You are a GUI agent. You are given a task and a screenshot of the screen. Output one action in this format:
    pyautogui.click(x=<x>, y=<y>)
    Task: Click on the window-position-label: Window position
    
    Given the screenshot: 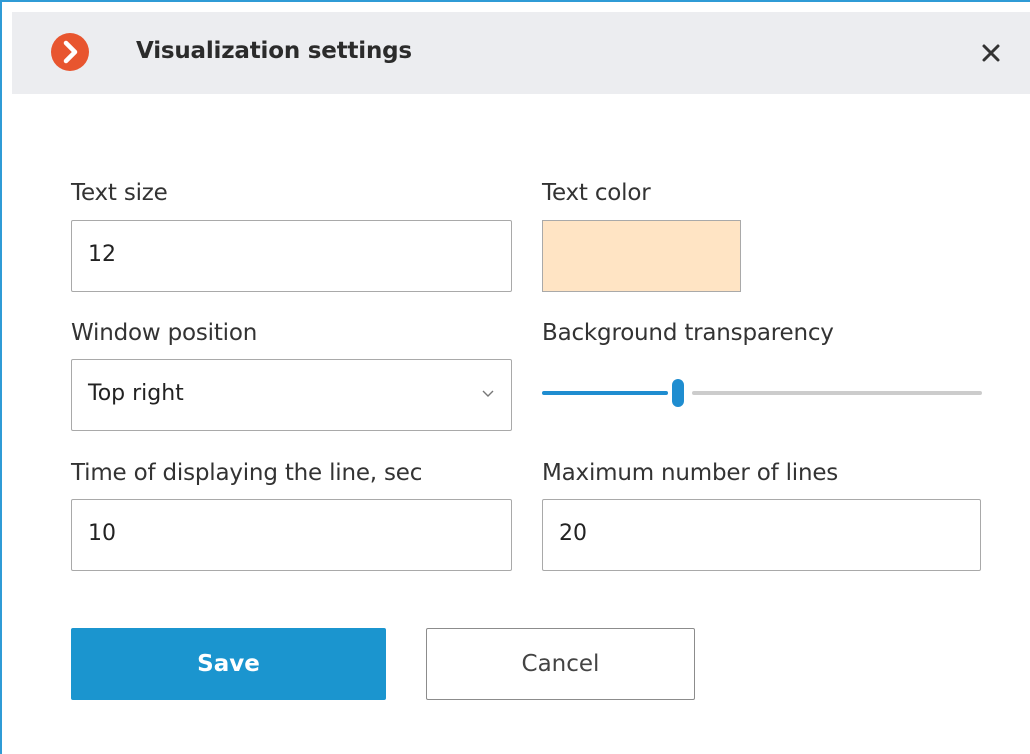 What is the action you would take?
    pyautogui.click(x=164, y=333)
    